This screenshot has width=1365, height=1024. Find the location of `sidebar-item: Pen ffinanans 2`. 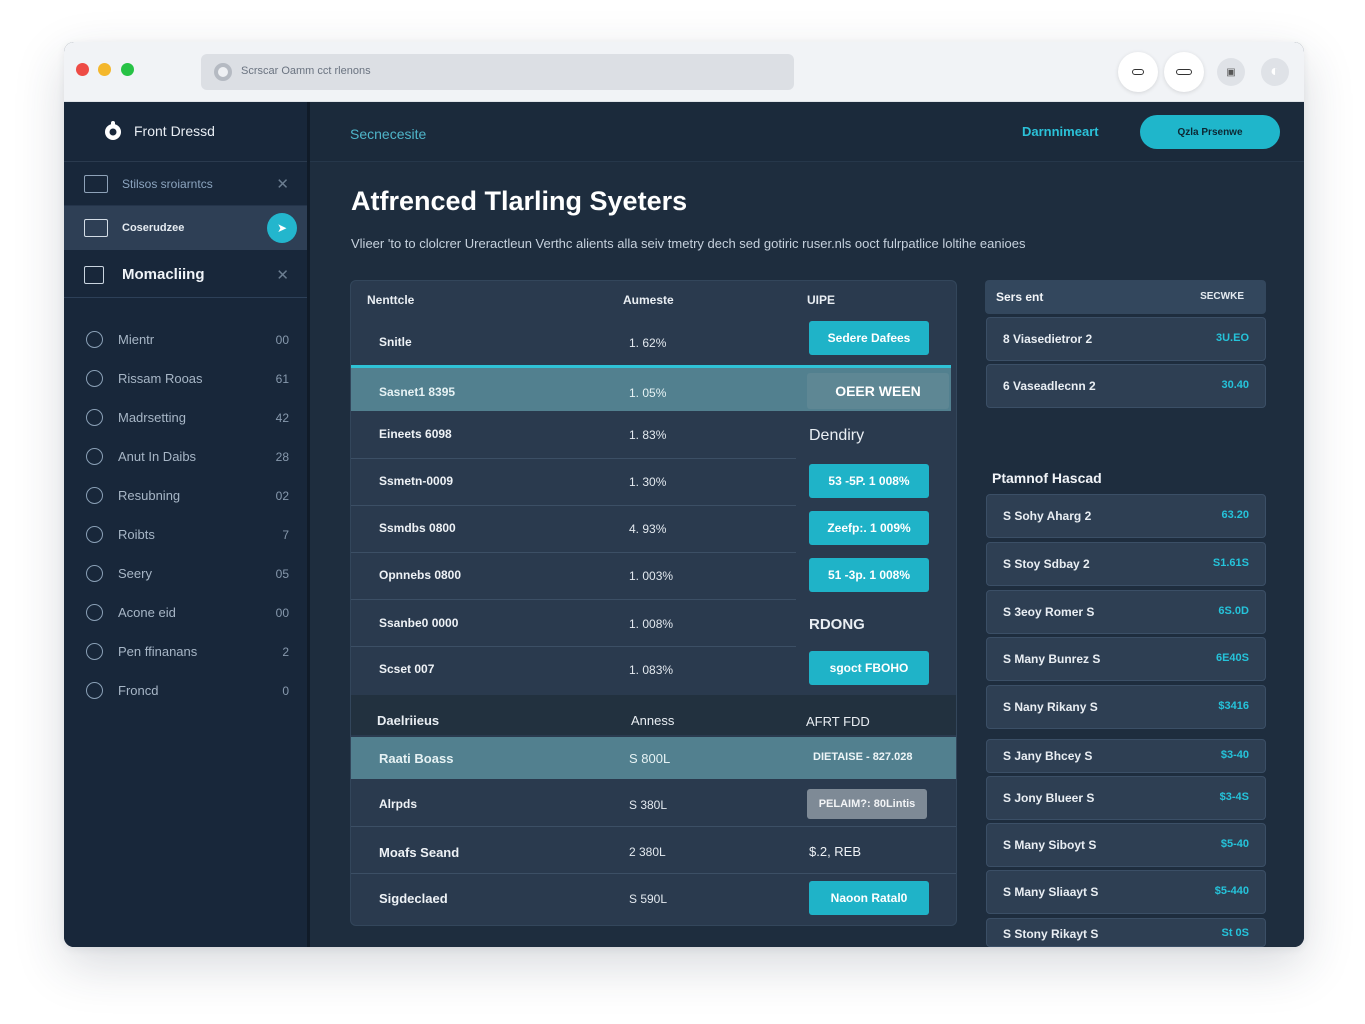

sidebar-item: Pen ffinanans 2 is located at coordinates (185, 651).